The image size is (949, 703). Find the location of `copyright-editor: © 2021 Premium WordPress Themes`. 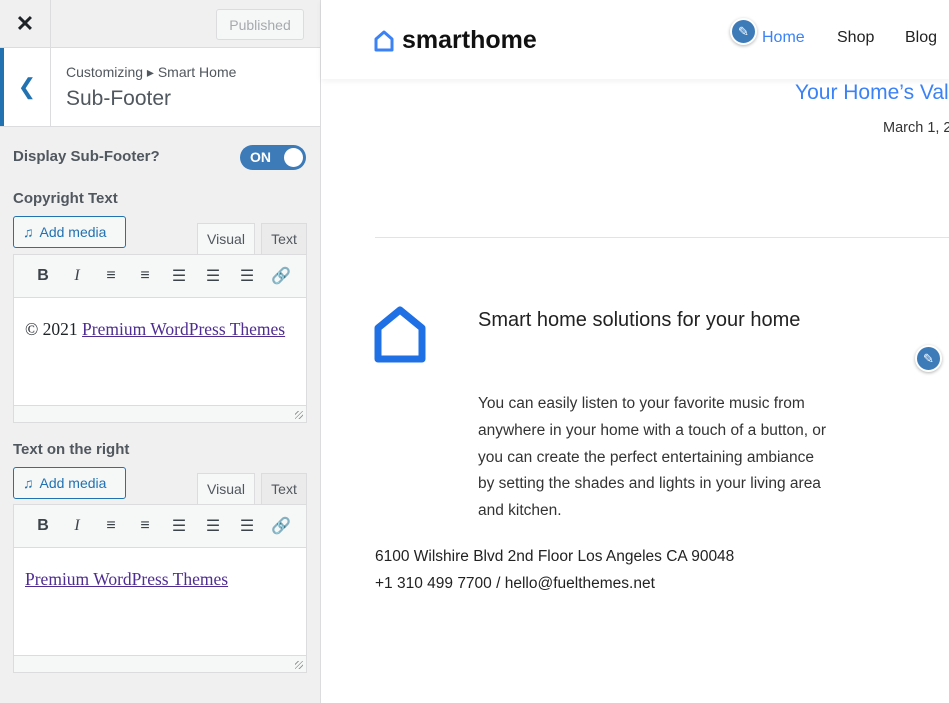

copyright-editor: © 2021 Premium WordPress Themes is located at coordinates (160, 352).